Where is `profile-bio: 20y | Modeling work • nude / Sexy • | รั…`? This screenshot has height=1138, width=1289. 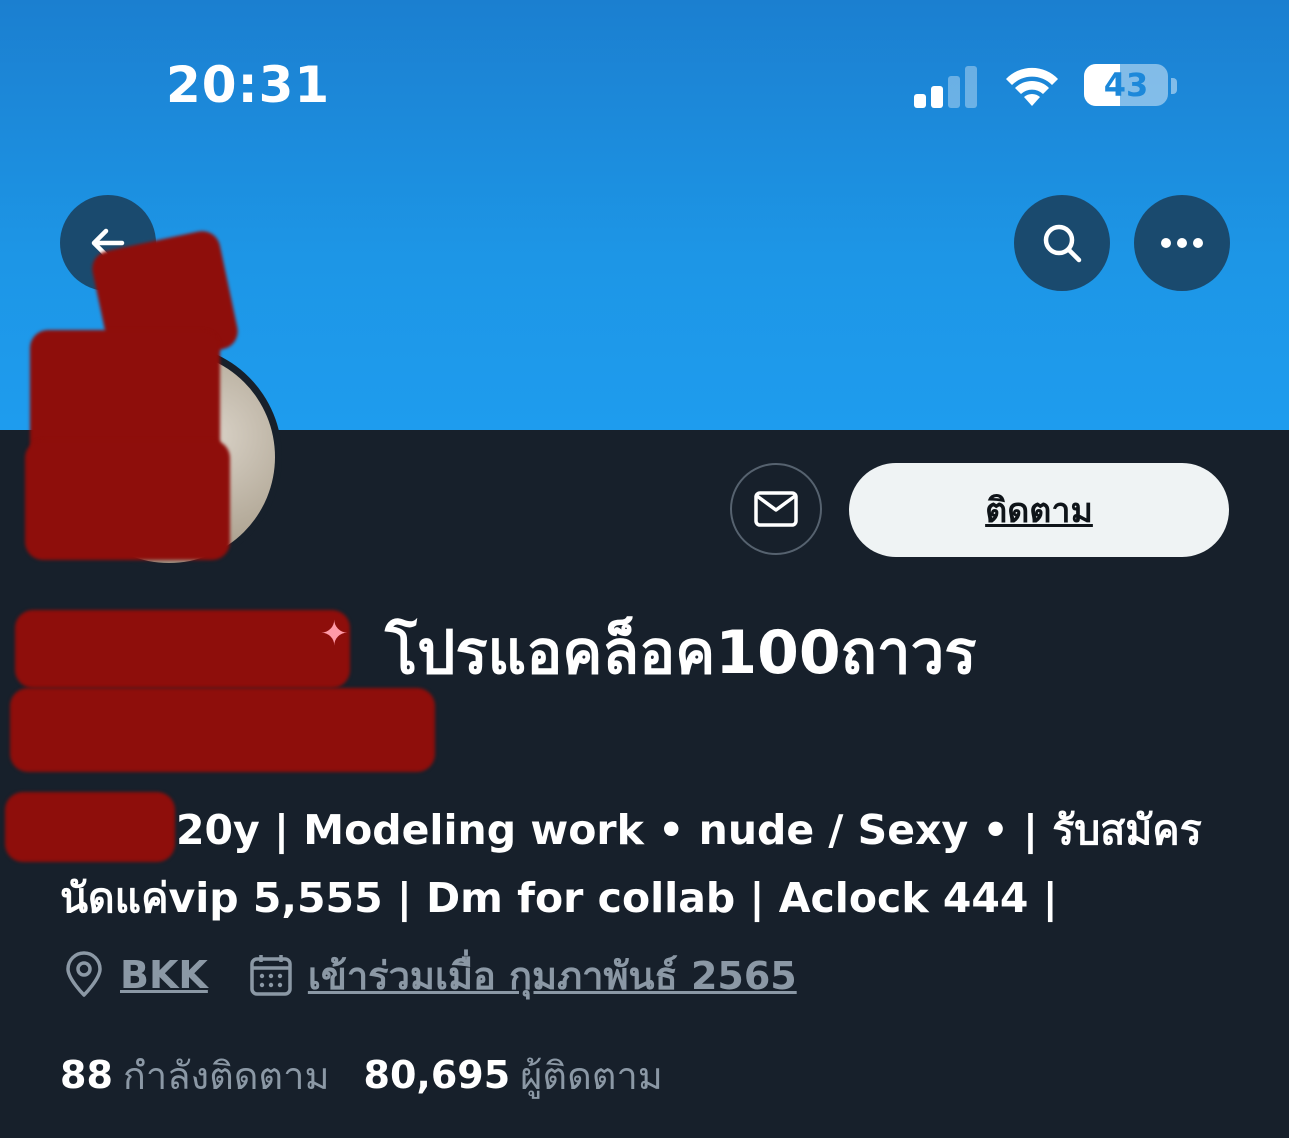
profile-bio: 20y | Modeling work • nude / Sexy • | รั… is located at coordinates (635, 864).